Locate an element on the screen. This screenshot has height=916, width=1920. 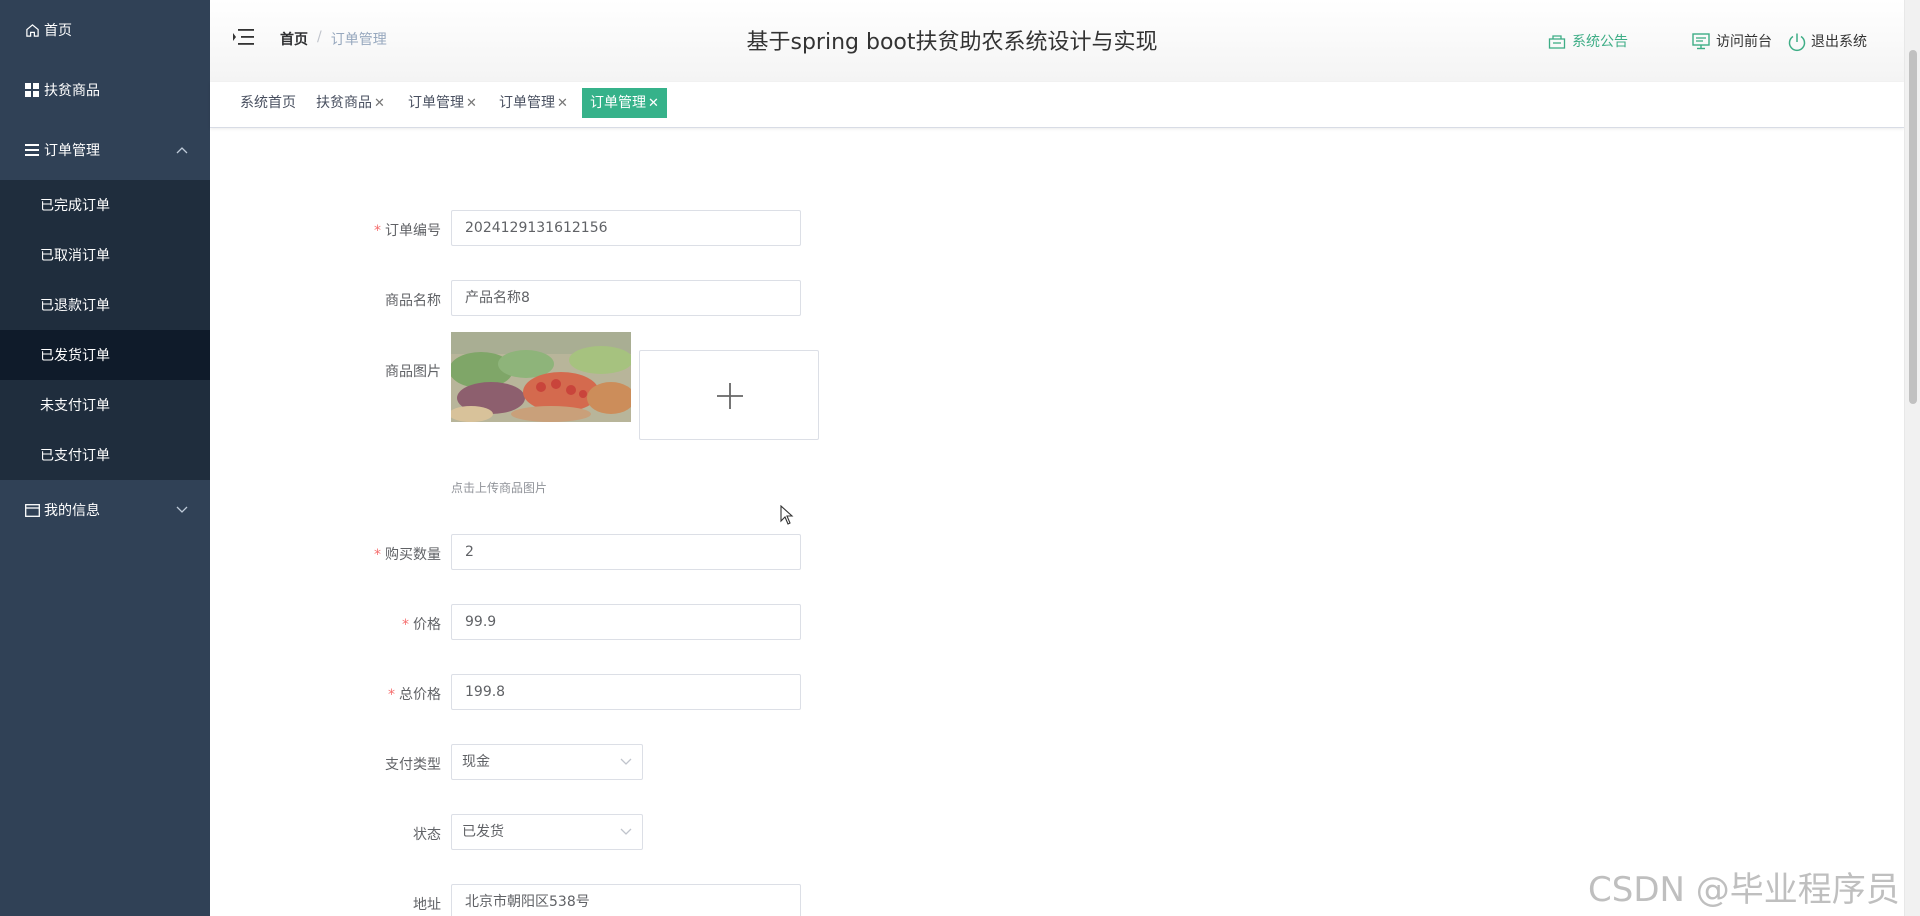
grid-icon is located at coordinates (32, 90).